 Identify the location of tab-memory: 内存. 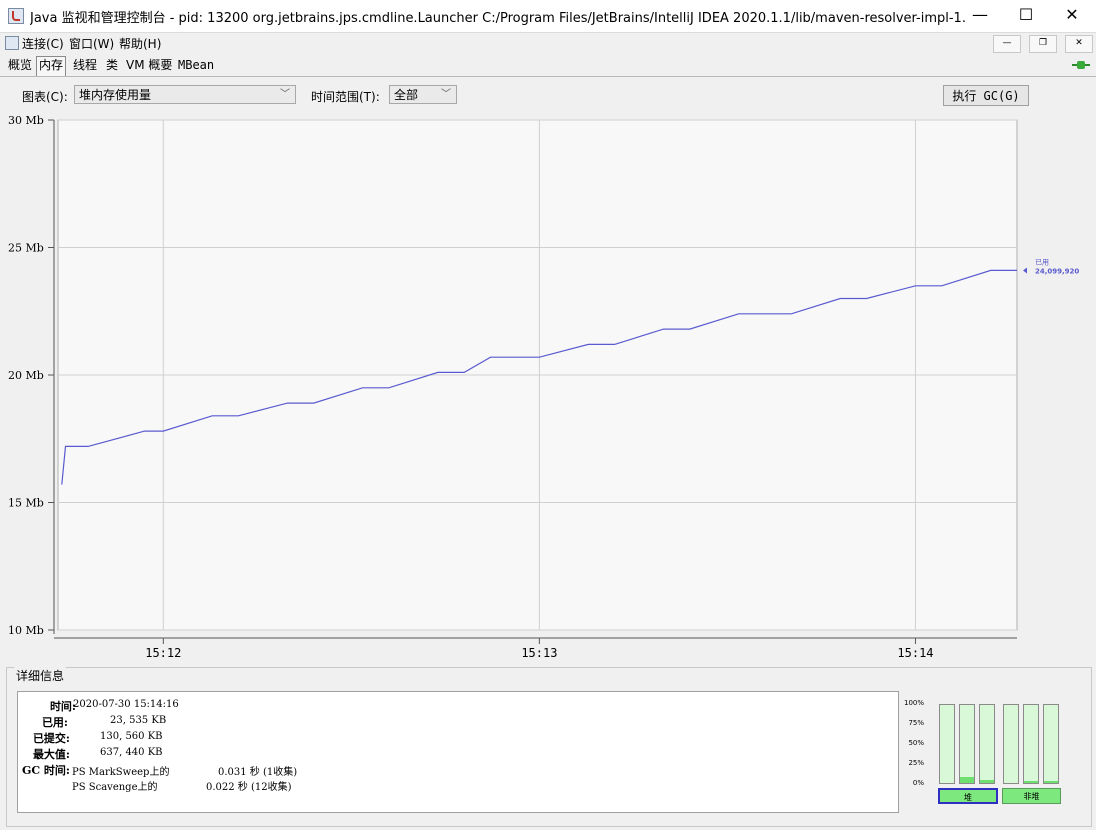
(51, 66).